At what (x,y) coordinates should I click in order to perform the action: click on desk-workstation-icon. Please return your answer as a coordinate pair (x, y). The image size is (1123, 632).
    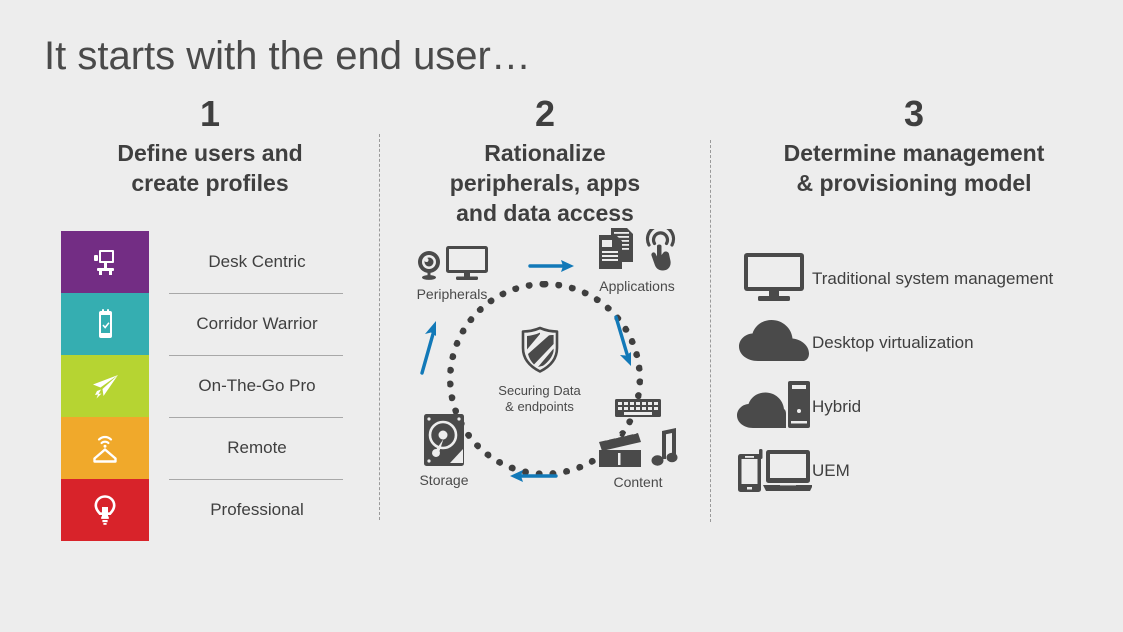
    Looking at the image, I should click on (105, 262).